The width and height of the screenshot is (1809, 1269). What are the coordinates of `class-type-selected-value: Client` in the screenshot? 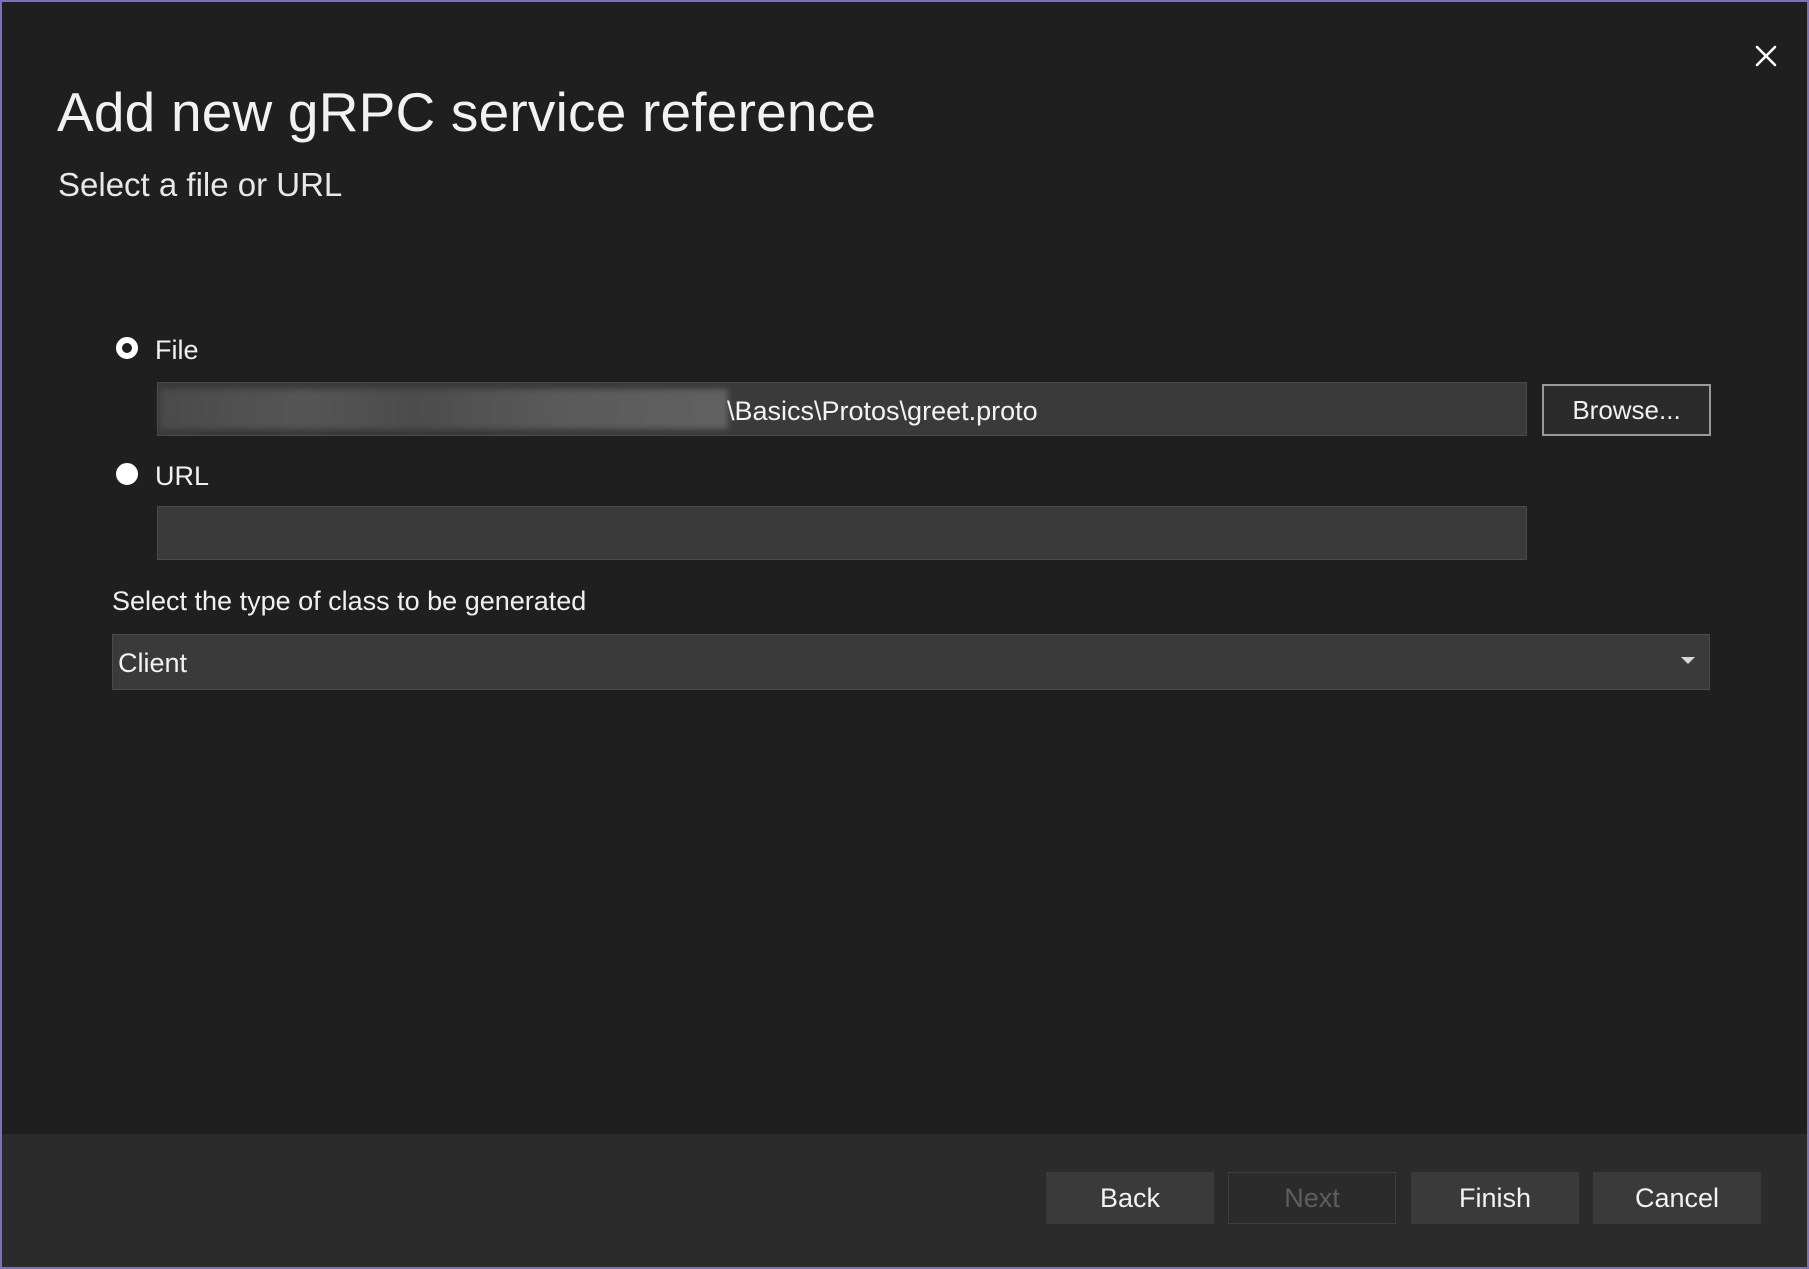 It's located at (153, 663).